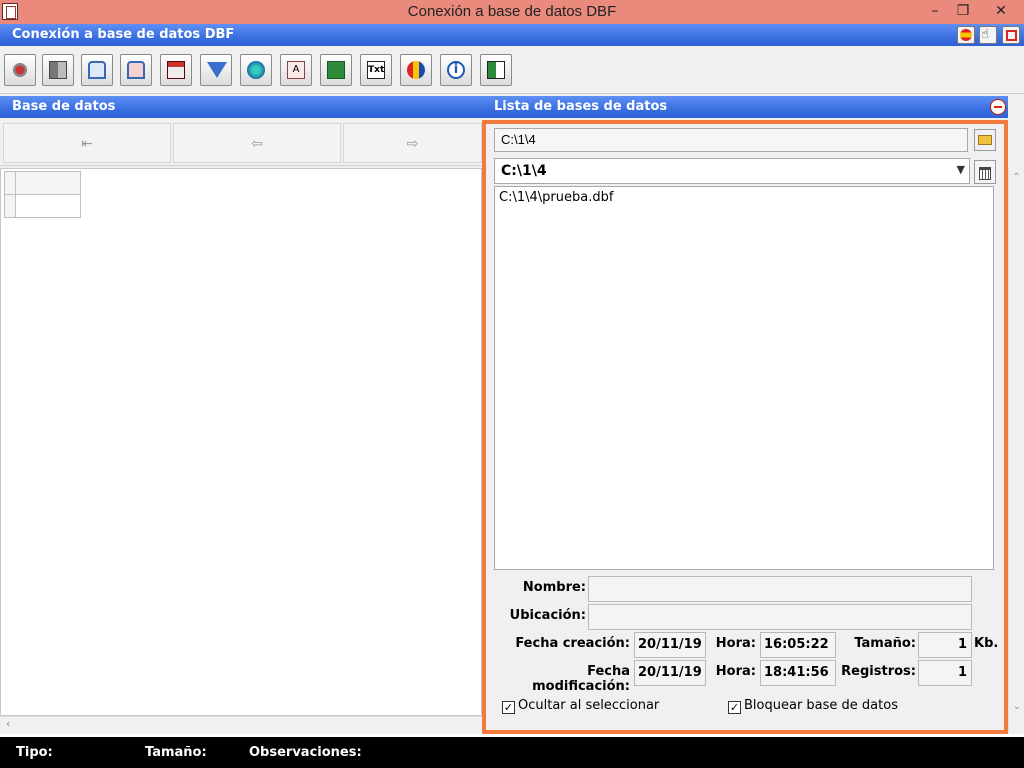  Describe the element at coordinates (986, 643) in the screenshot. I see `kb-label: Kb.` at that location.